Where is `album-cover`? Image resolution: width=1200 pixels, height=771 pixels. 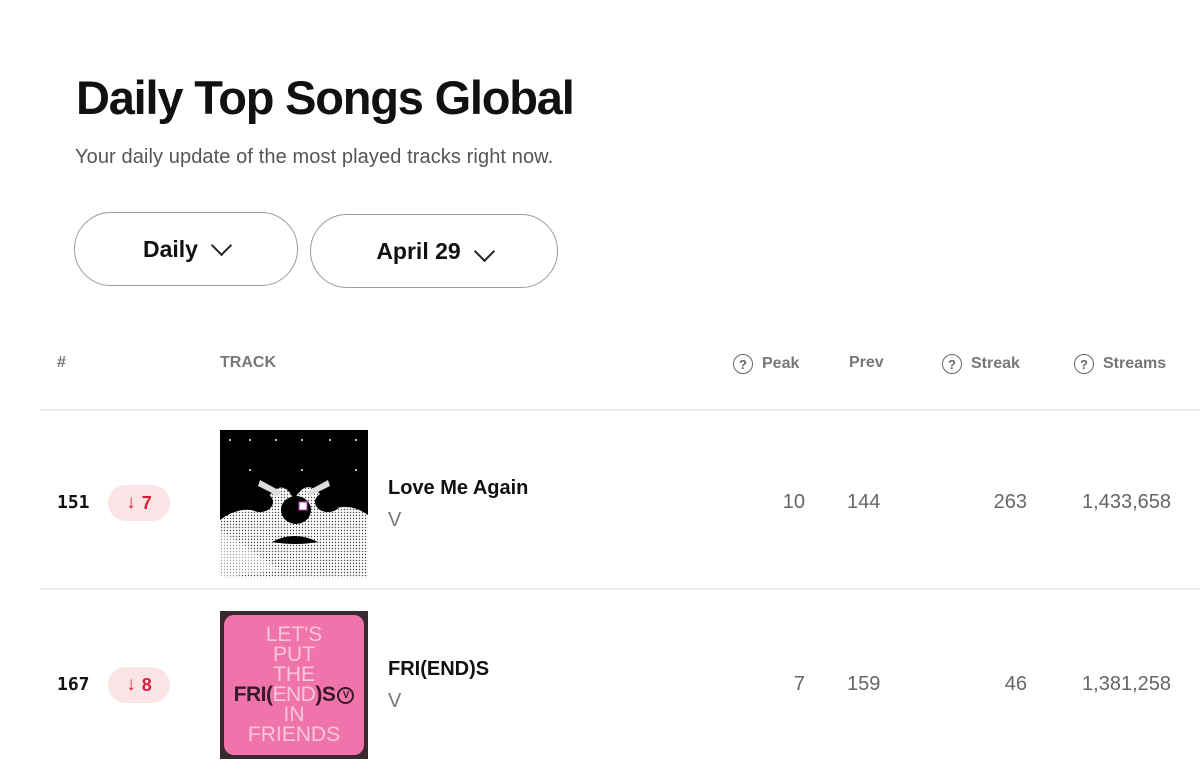 album-cover is located at coordinates (294, 504).